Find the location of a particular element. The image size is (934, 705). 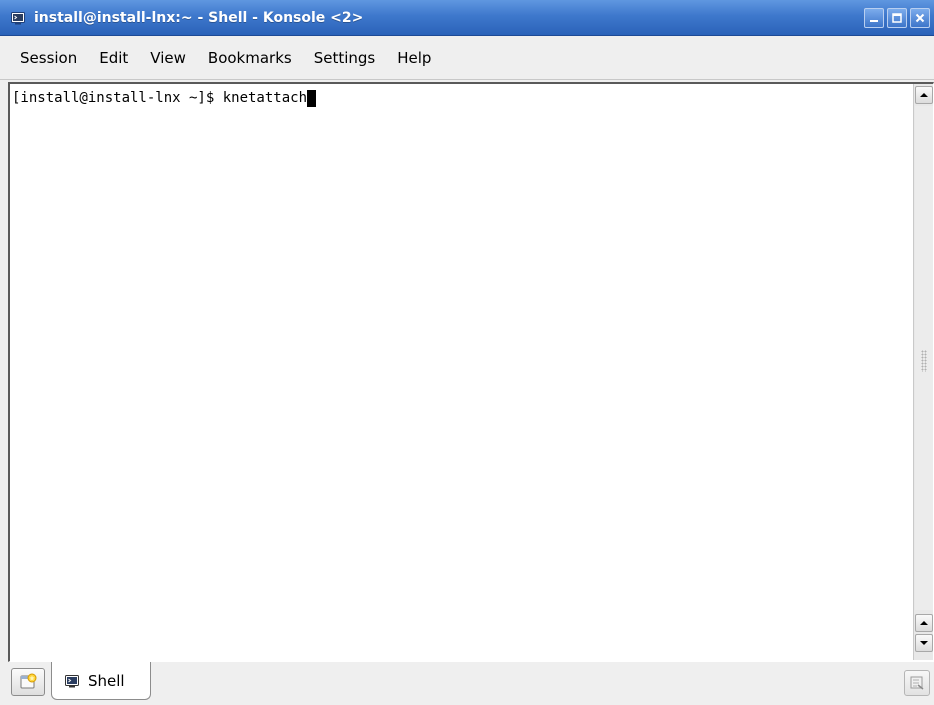

close-button is located at coordinates (920, 18).